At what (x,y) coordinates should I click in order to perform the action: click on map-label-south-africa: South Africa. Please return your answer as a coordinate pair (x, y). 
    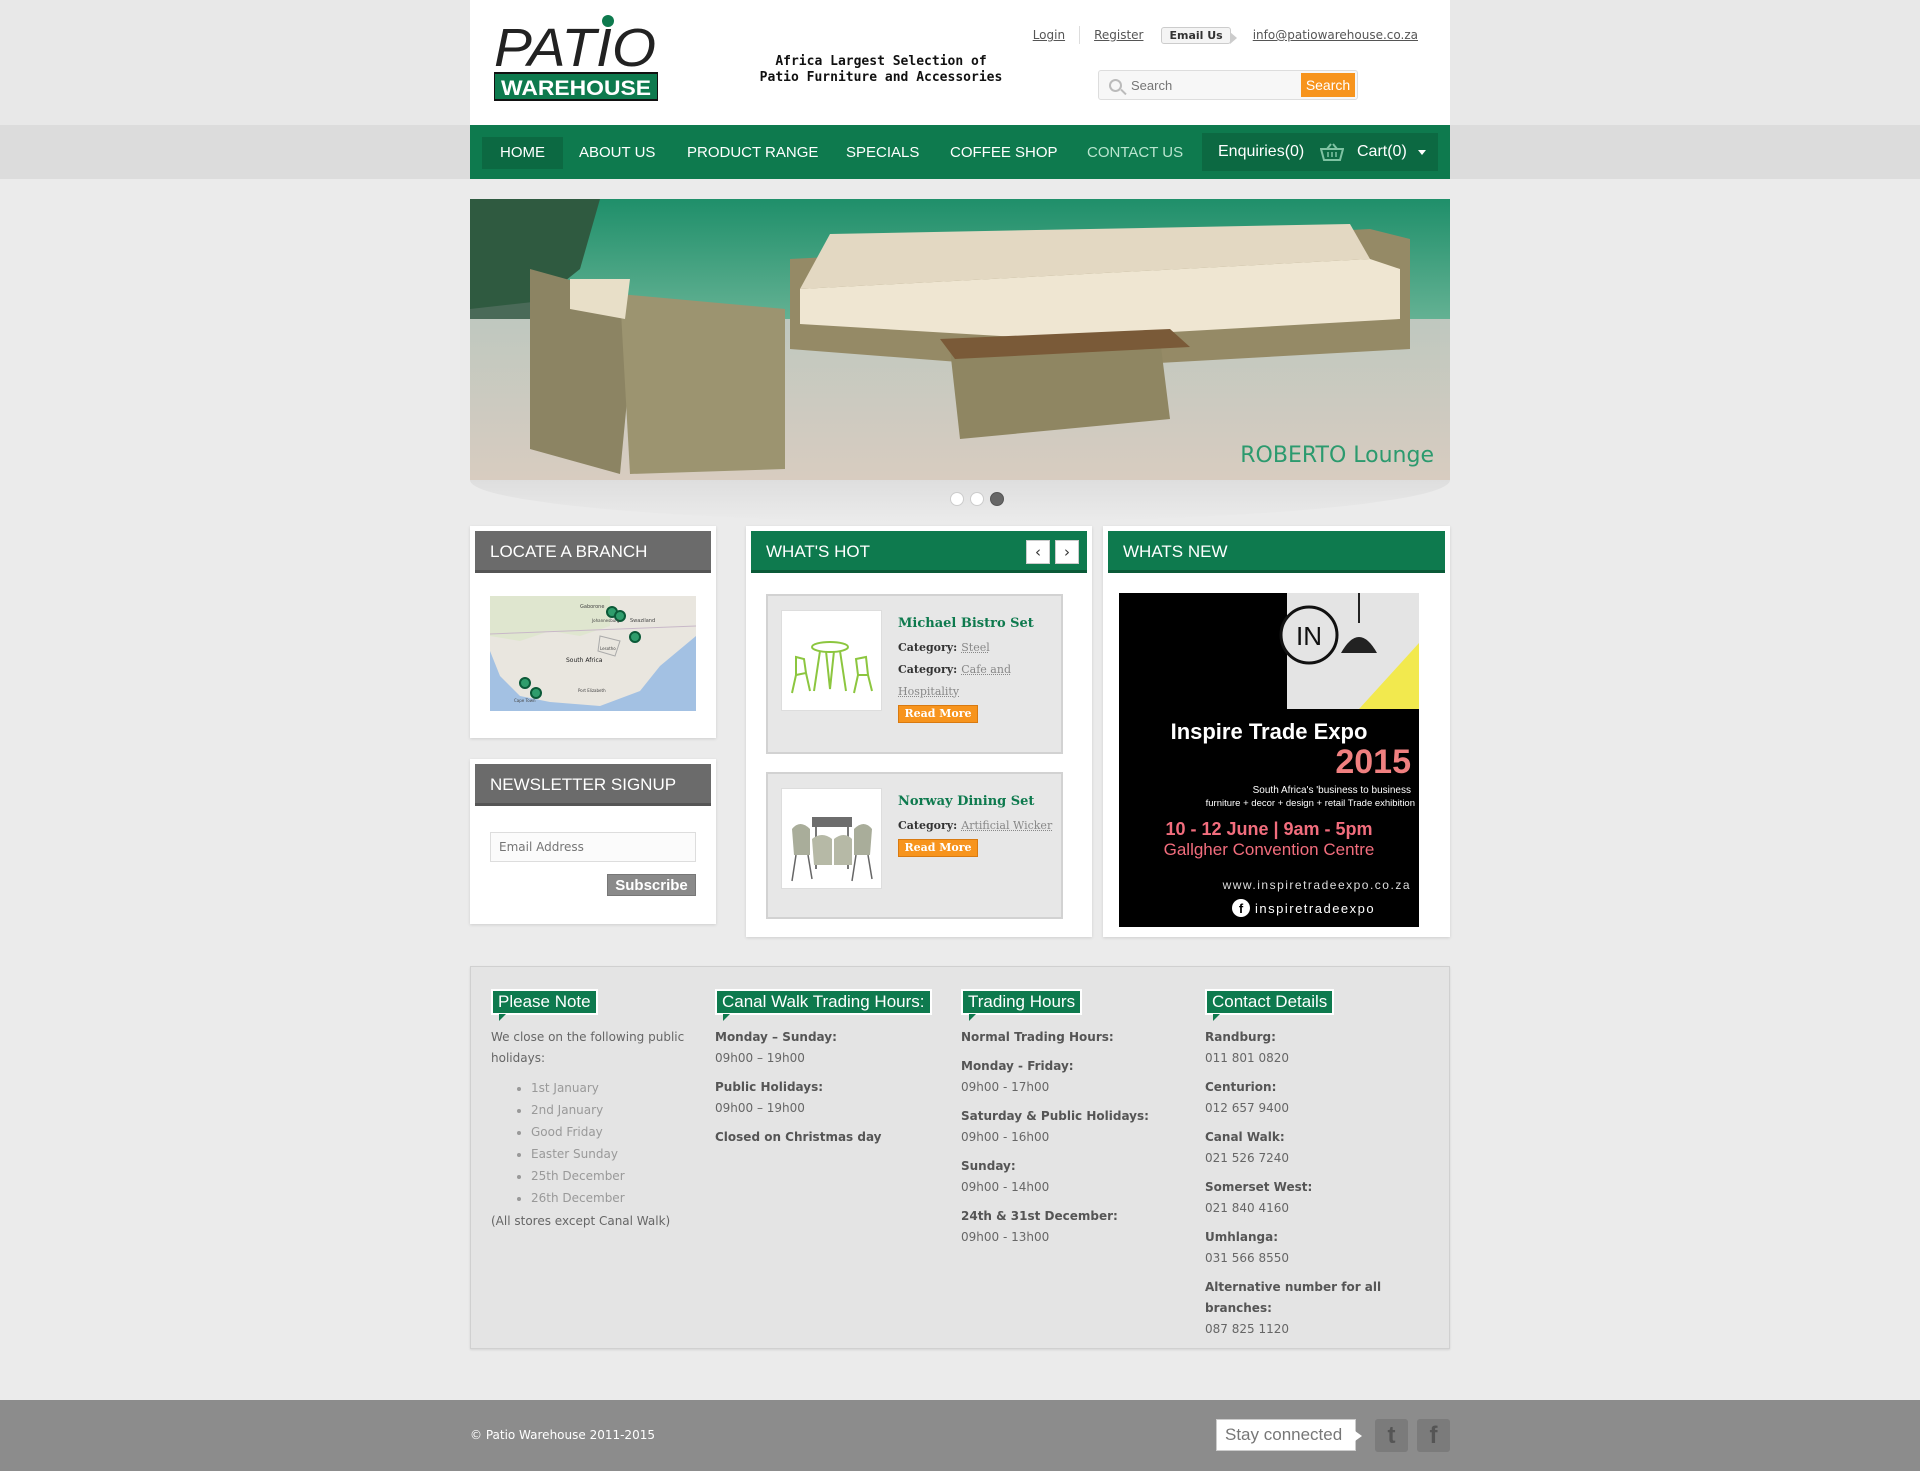
    Looking at the image, I should click on (584, 660).